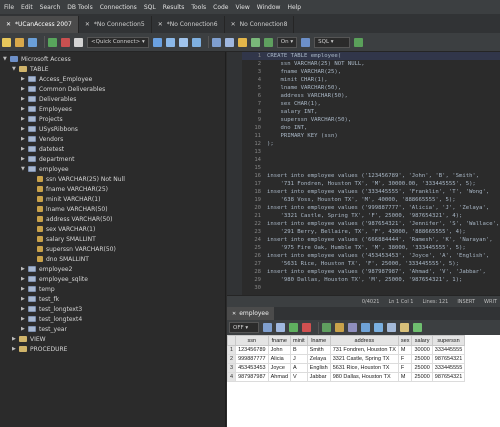  Describe the element at coordinates (51, 319) in the screenshot. I see `tree-item-table: ▶ test_longtext4` at that location.